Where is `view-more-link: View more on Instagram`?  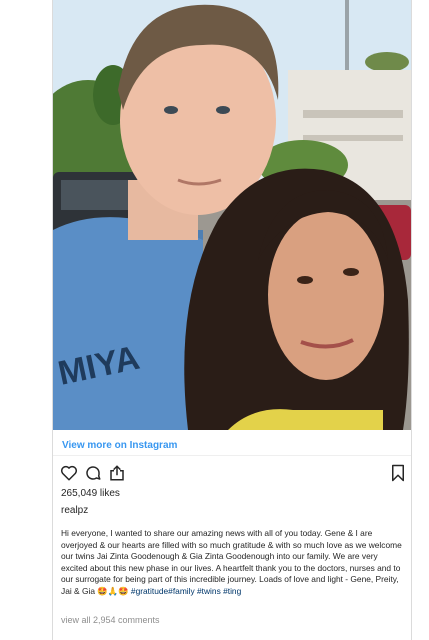
view-more-link: View more on Instagram is located at coordinates (119, 445).